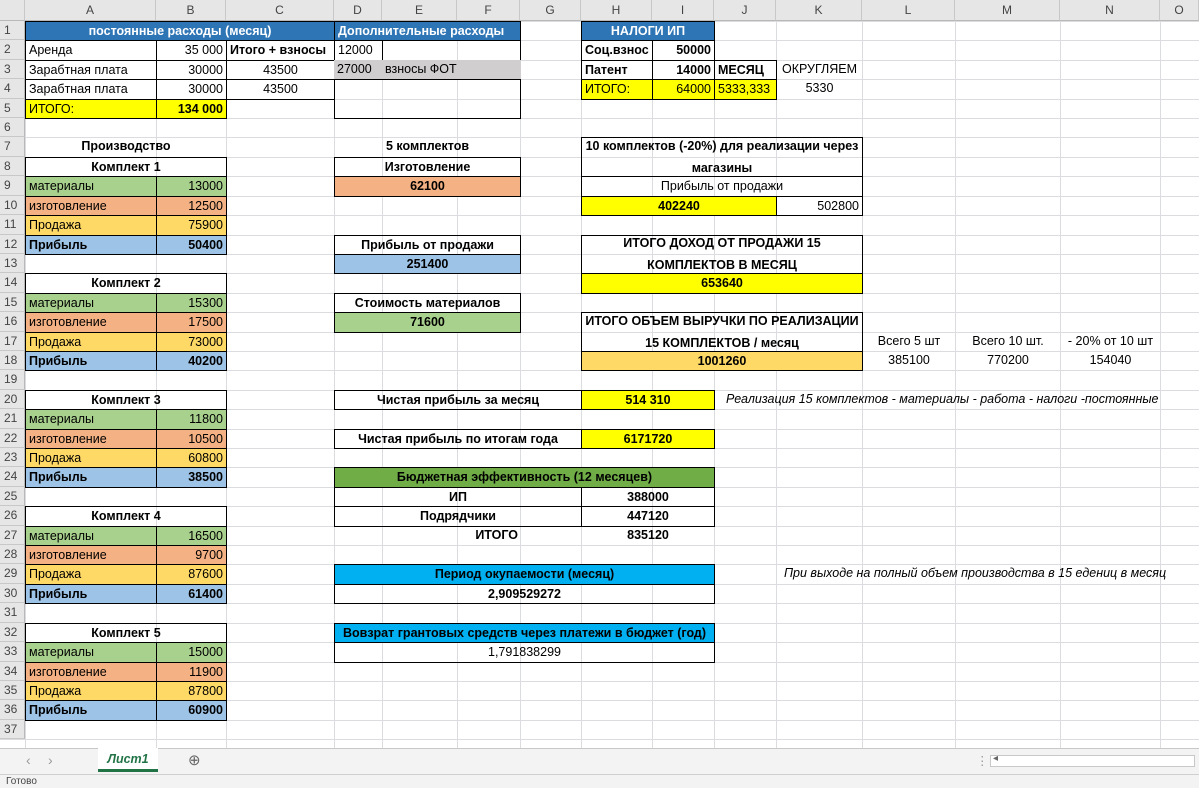  I want to click on cell: 87800, so click(191, 691).